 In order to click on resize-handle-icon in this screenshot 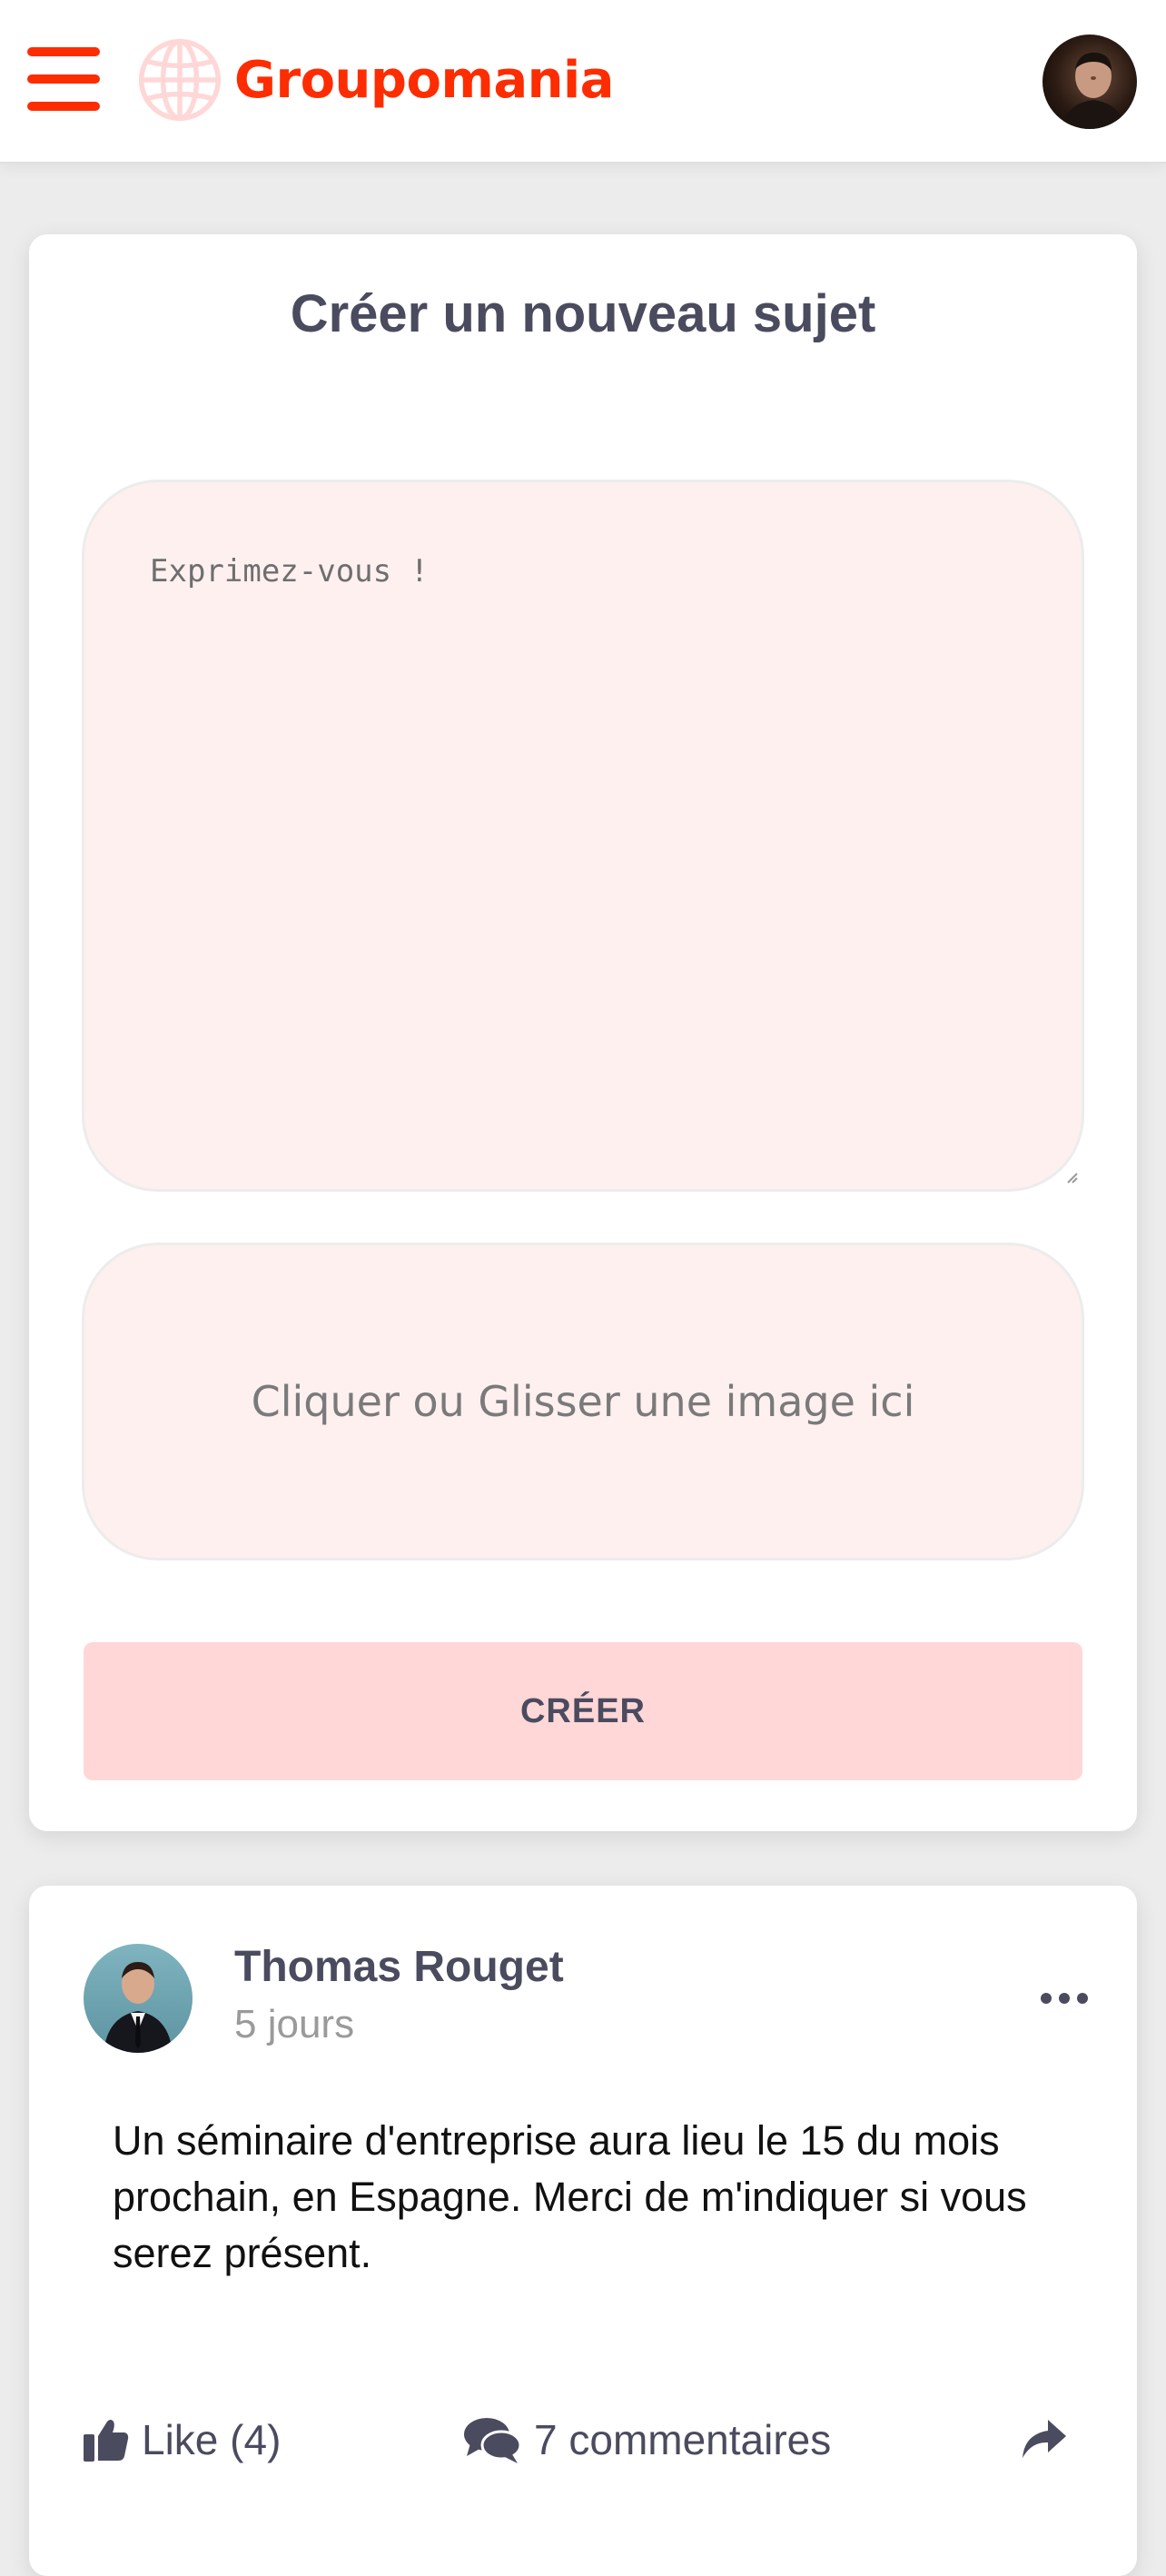, I will do `click(1072, 1177)`.